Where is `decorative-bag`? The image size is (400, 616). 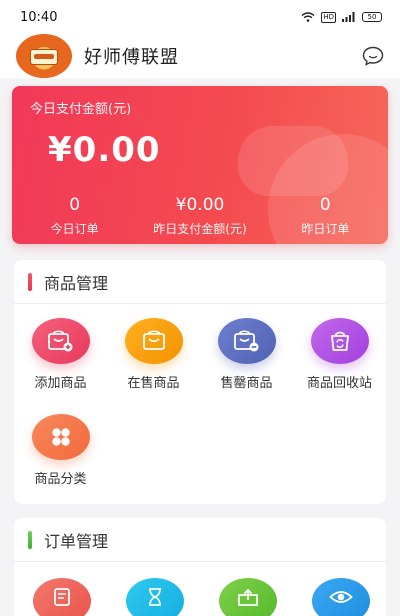 decorative-bag is located at coordinates (293, 161).